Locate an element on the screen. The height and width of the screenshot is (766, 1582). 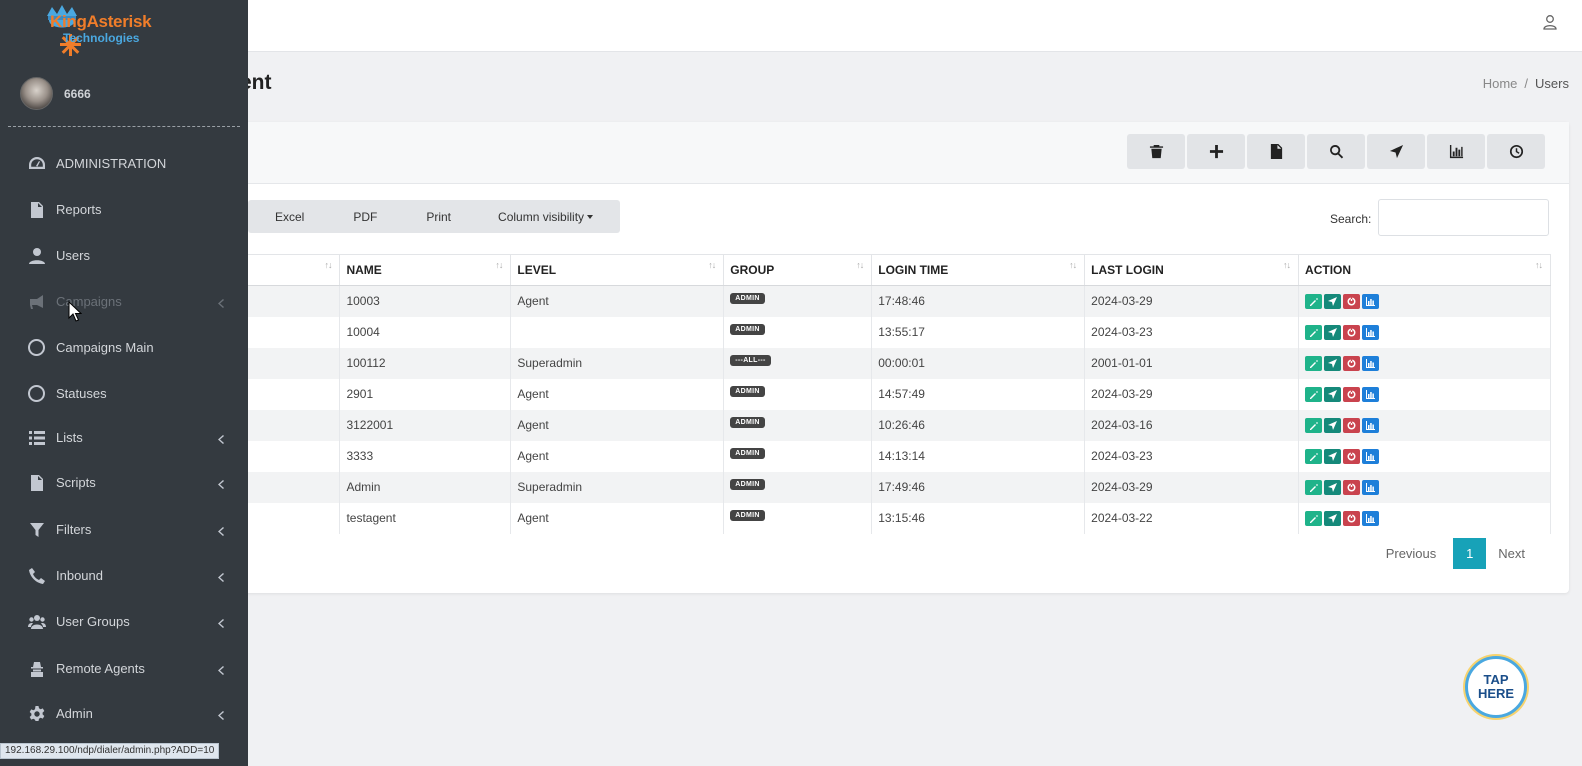
column-header: GROUP ↑↓ is located at coordinates (798, 270).